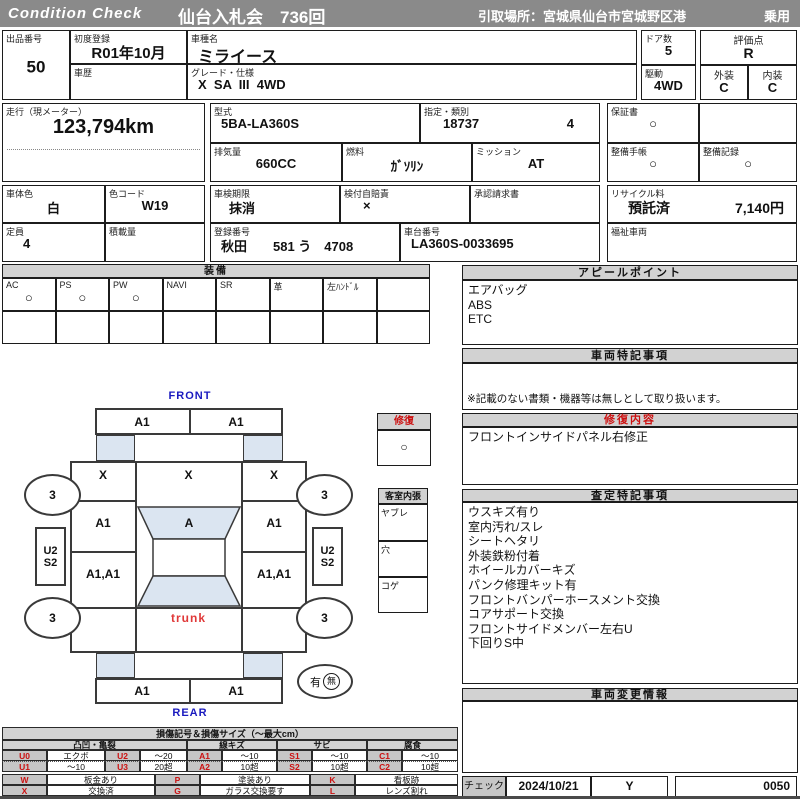  I want to click on repair-details-title: 修復内容, so click(630, 420).